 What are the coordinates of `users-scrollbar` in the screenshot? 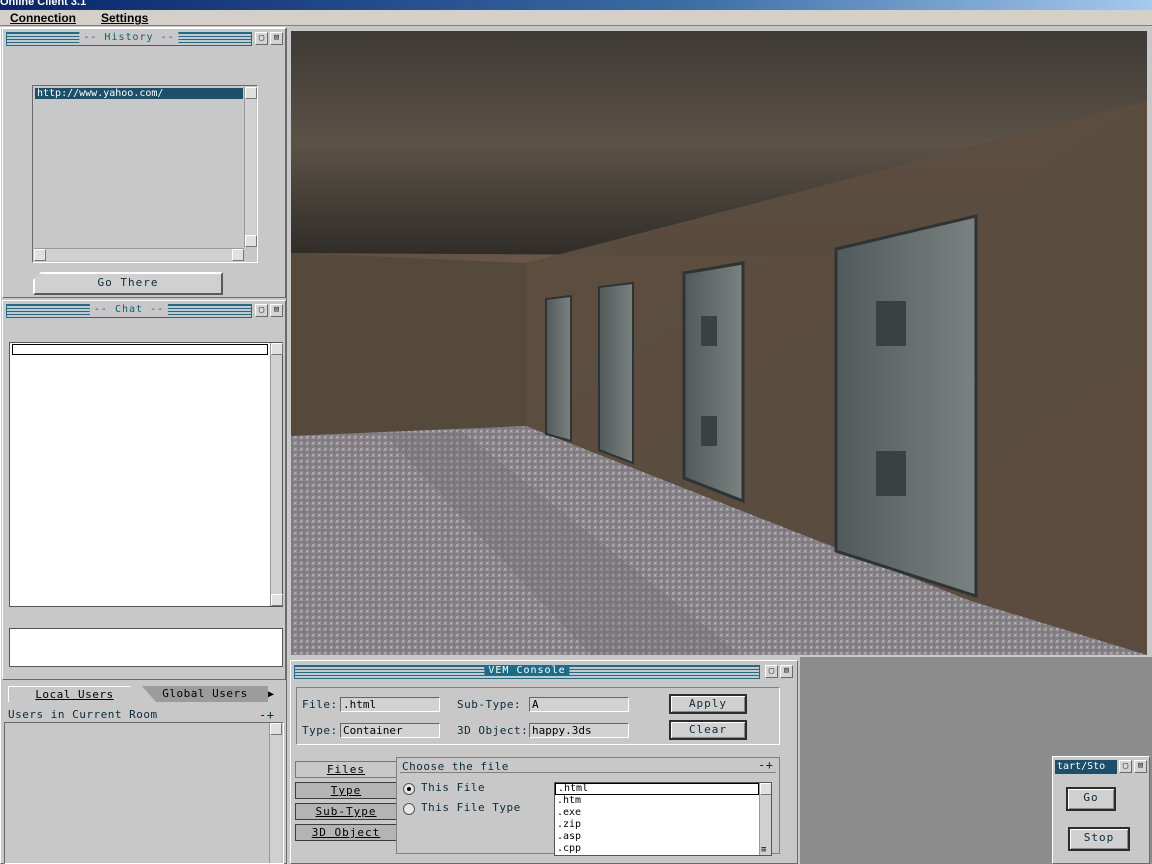 It's located at (275, 793).